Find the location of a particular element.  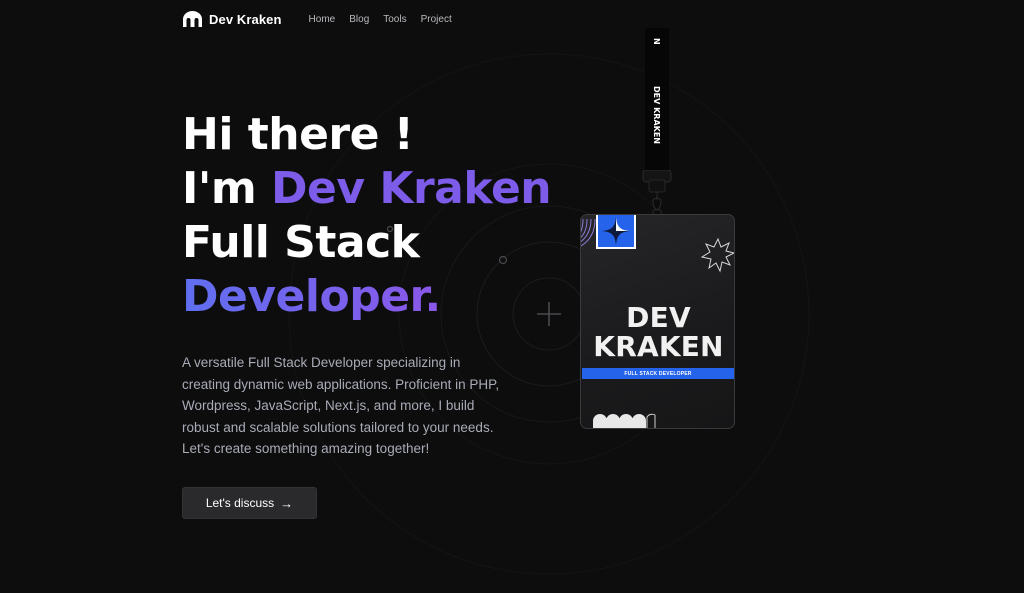

nav-link-home: Home is located at coordinates (322, 19).